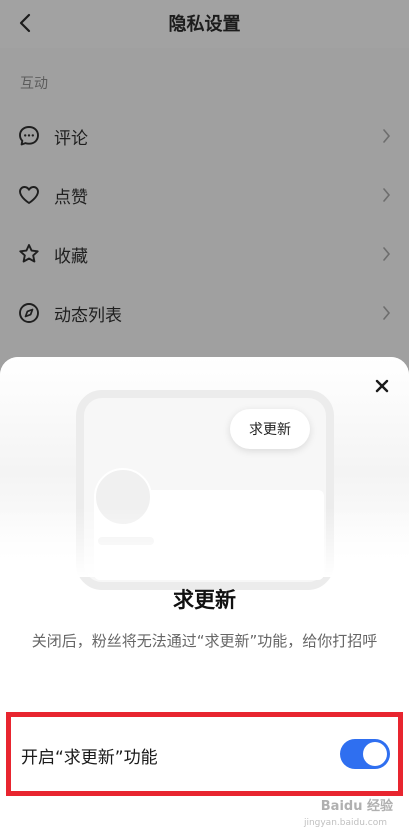 The image size is (409, 834). Describe the element at coordinates (345, 823) in the screenshot. I see `baidu-watermark-url: jingyan.baidu.com` at that location.